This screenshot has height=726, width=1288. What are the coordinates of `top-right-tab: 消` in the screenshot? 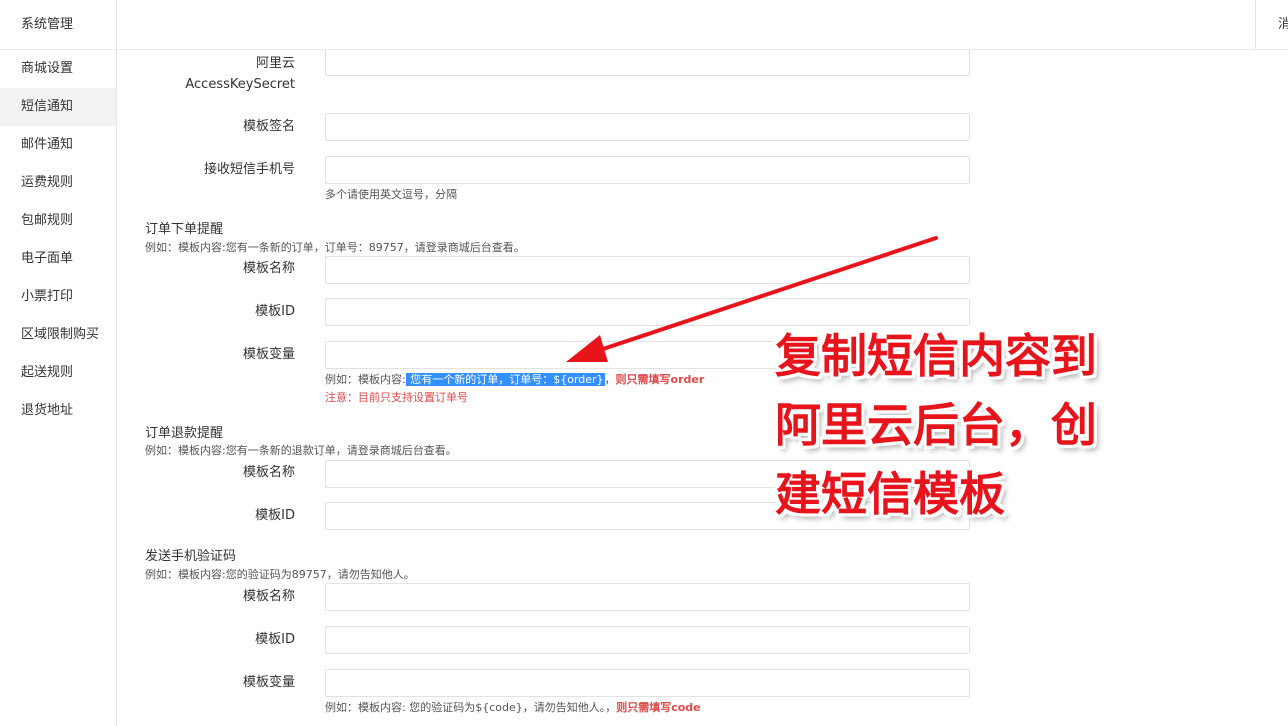 It's located at (1271, 24).